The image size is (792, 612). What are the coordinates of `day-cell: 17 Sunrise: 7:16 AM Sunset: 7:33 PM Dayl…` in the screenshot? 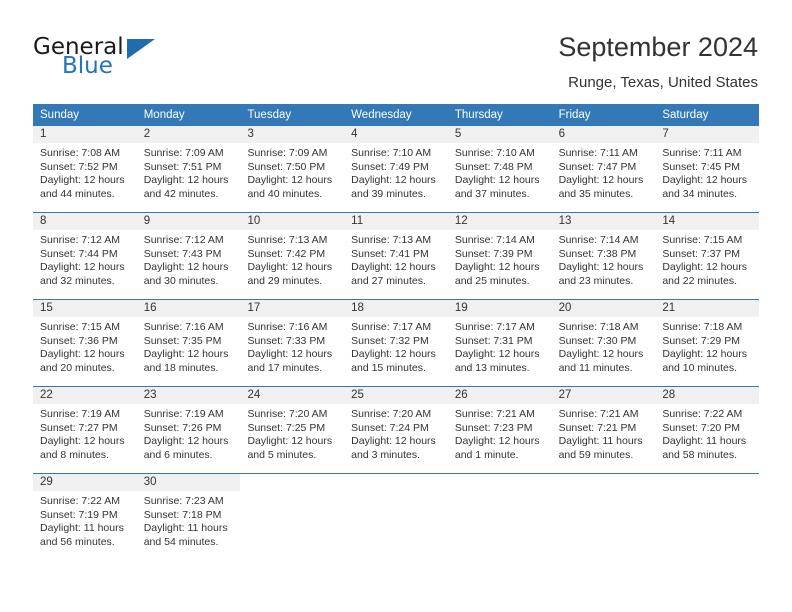 It's located at (292, 343).